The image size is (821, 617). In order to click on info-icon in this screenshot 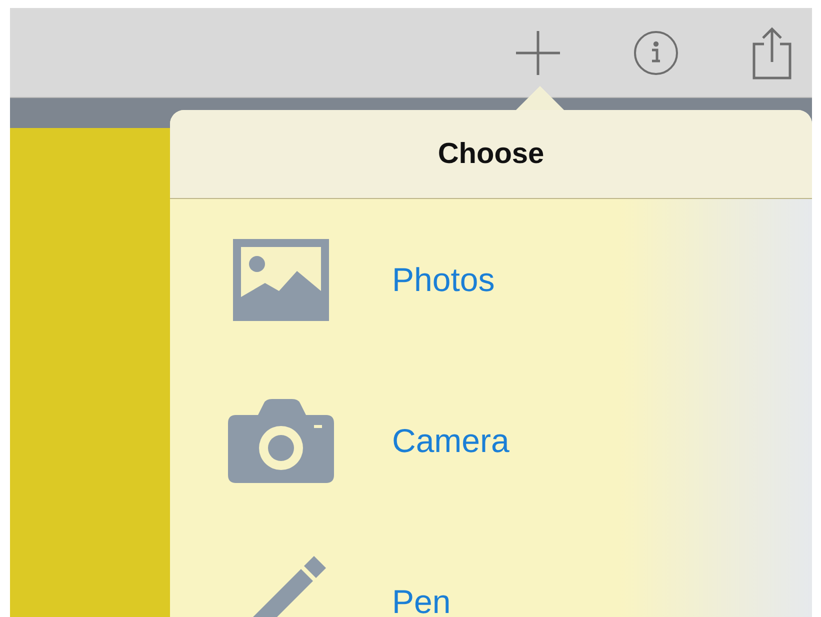, I will do `click(656, 52)`.